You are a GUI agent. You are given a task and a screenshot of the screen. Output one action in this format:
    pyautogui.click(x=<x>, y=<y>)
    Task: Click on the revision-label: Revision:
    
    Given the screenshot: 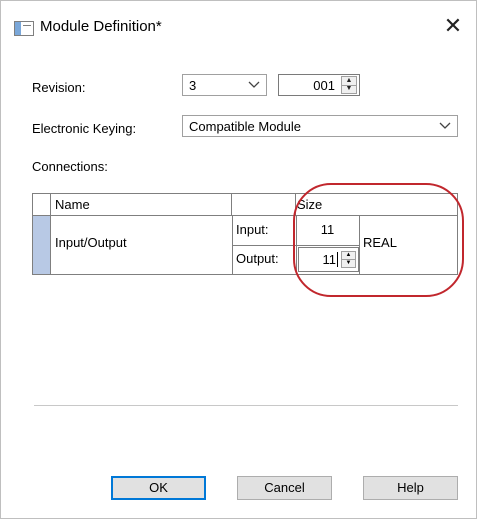 What is the action you would take?
    pyautogui.click(x=59, y=87)
    